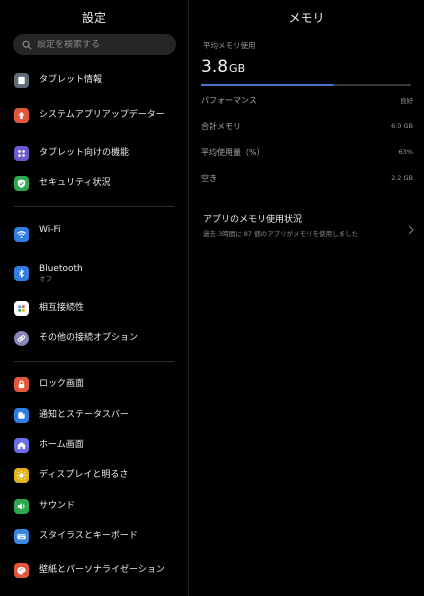  Describe the element at coordinates (307, 178) in the screenshot. I see `stat-row-free: 空き 2.2 GB` at that location.